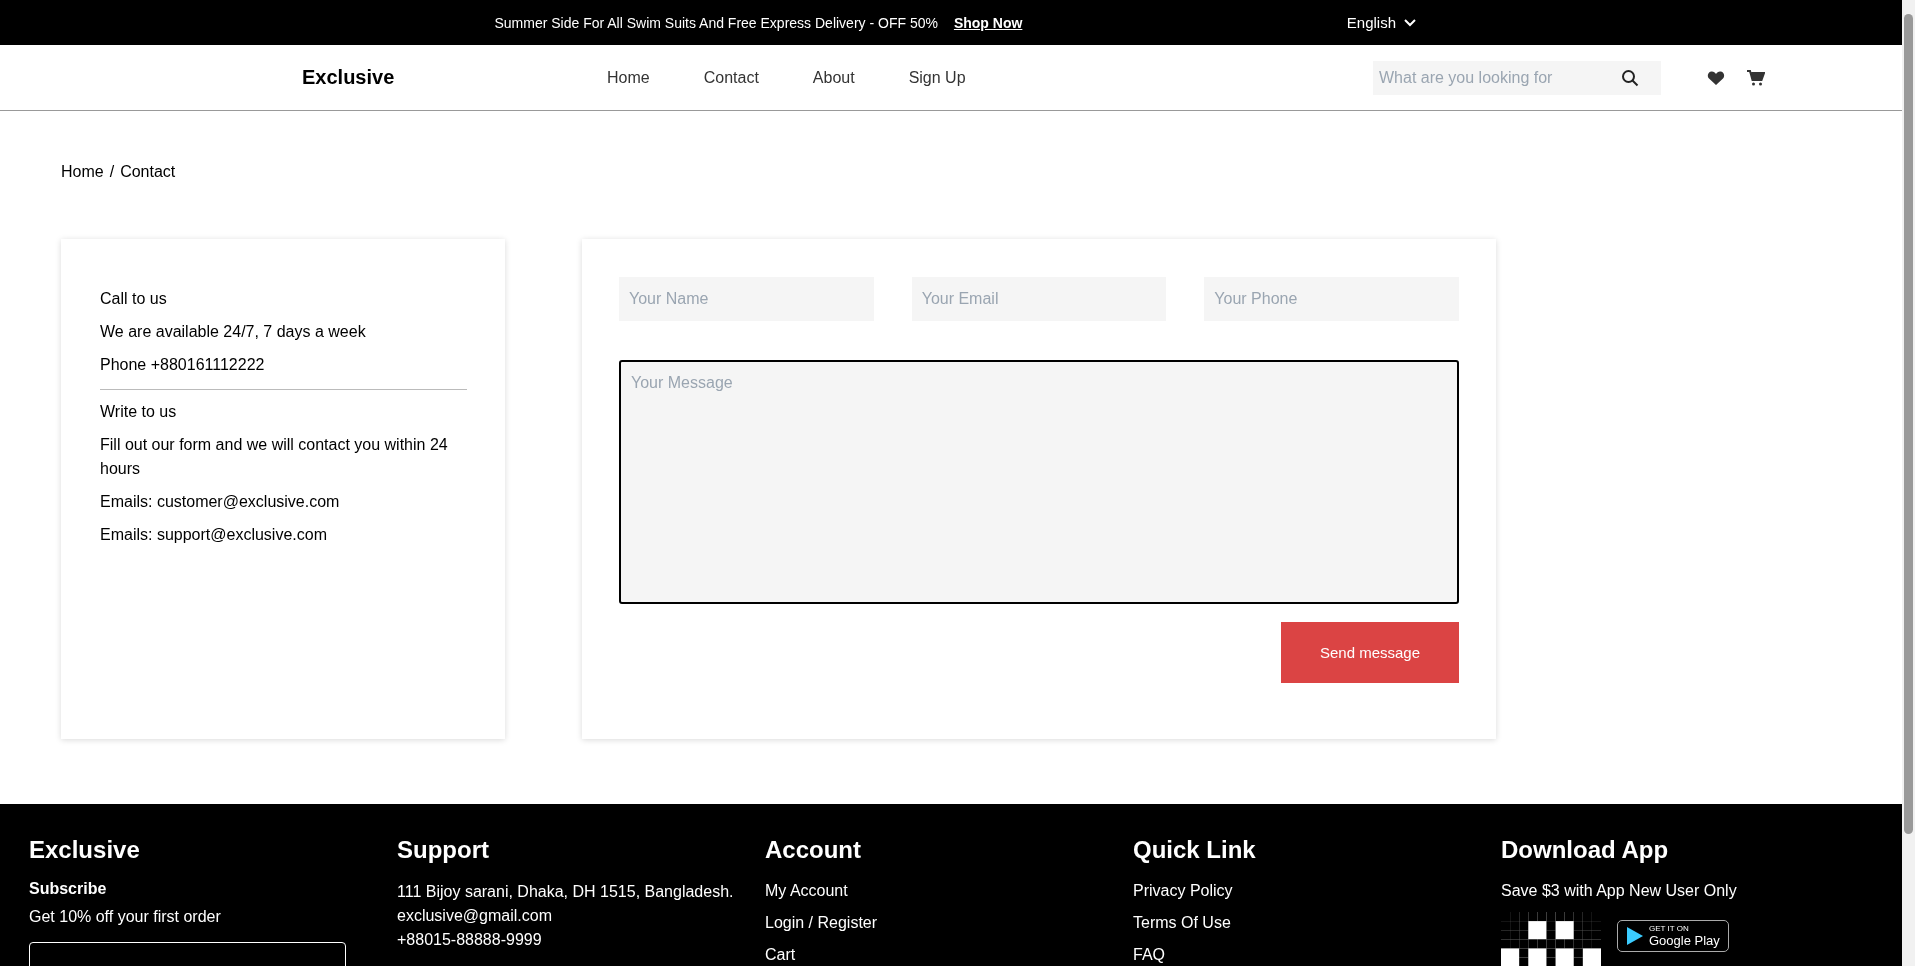  Describe the element at coordinates (84, 850) in the screenshot. I see `footer-heading: Exclusive` at that location.